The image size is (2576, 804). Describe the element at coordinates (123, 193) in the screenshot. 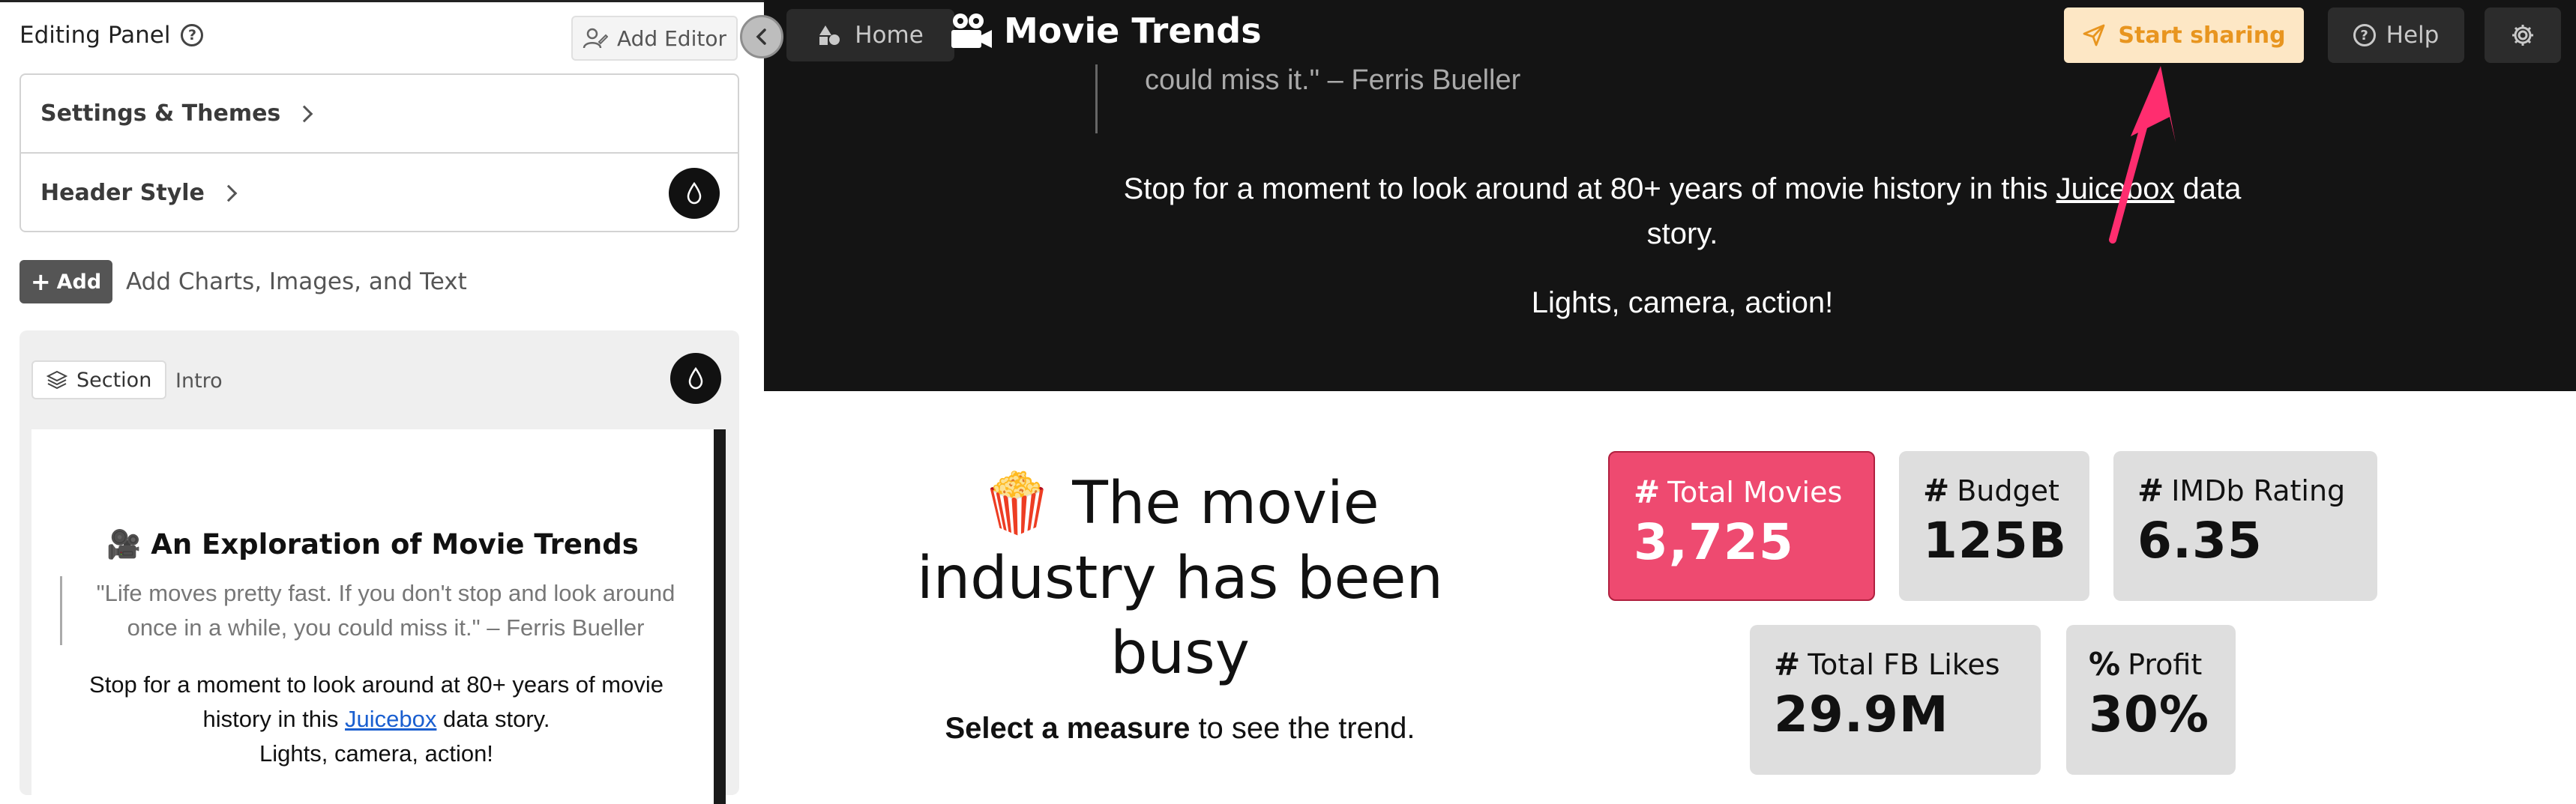

I see `accordion-label: Header Style` at that location.